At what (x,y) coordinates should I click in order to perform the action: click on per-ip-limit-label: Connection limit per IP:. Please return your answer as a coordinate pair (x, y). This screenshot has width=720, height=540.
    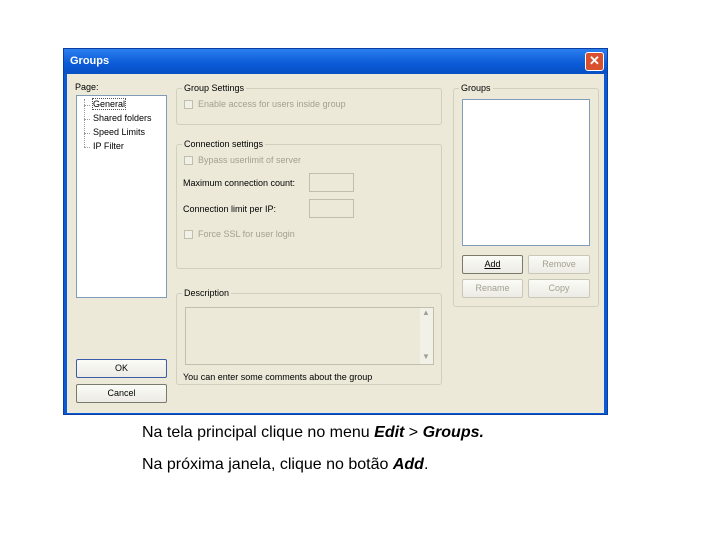
    Looking at the image, I should click on (230, 209).